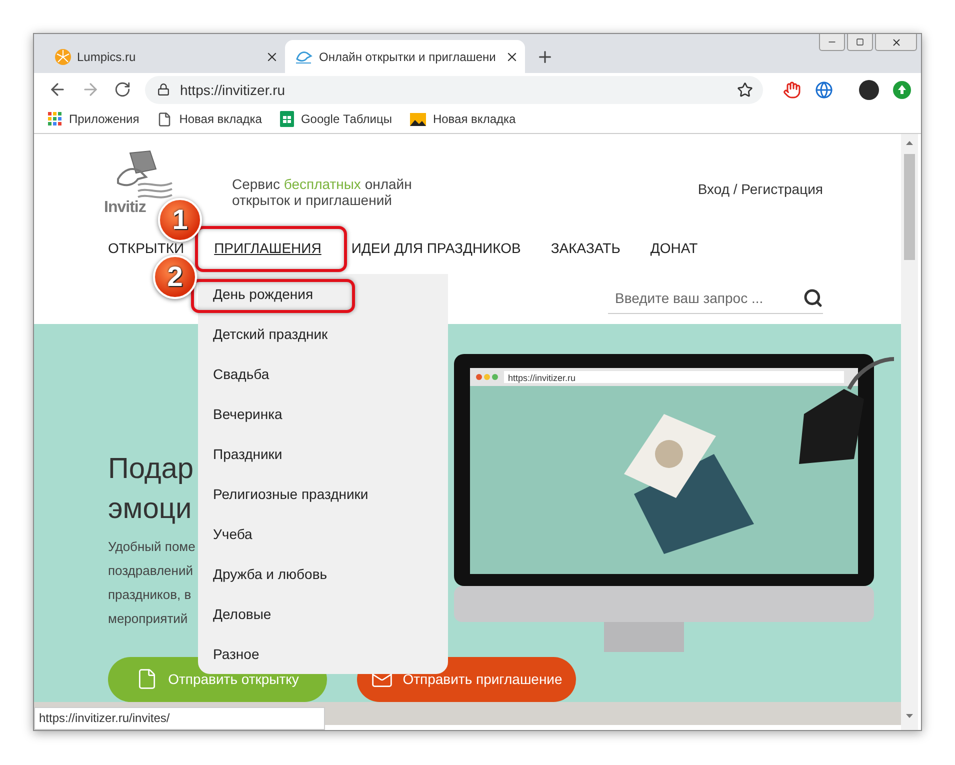 The height and width of the screenshot is (765, 955). I want to click on close-icon, so click(896, 42).